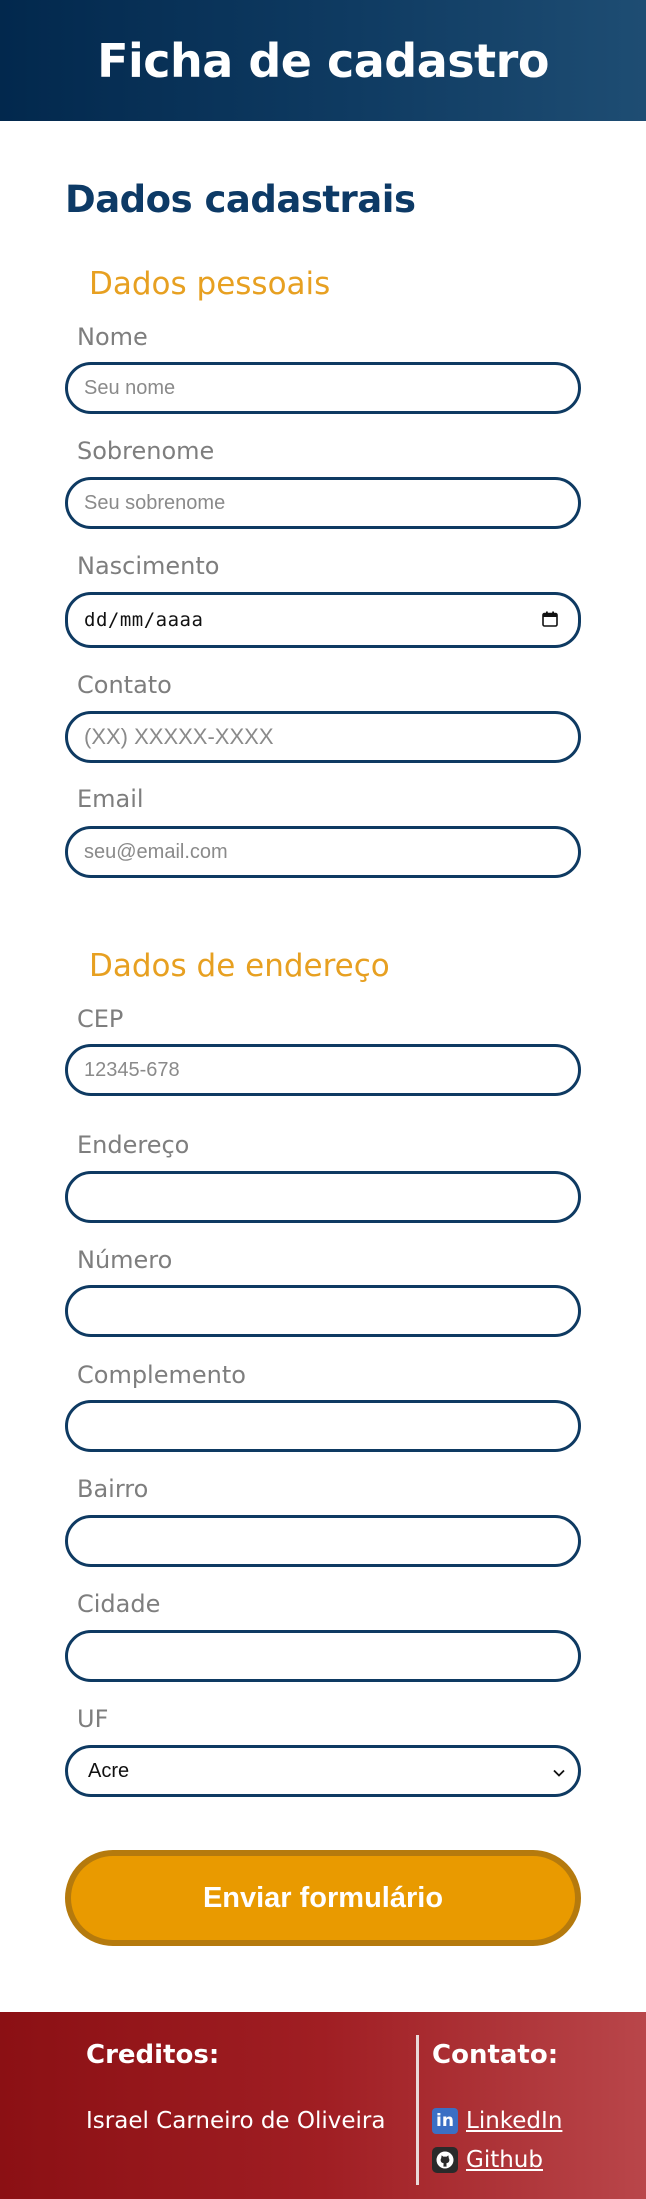  What do you see at coordinates (112, 337) in the screenshot?
I see `nome-label: Nome` at bounding box center [112, 337].